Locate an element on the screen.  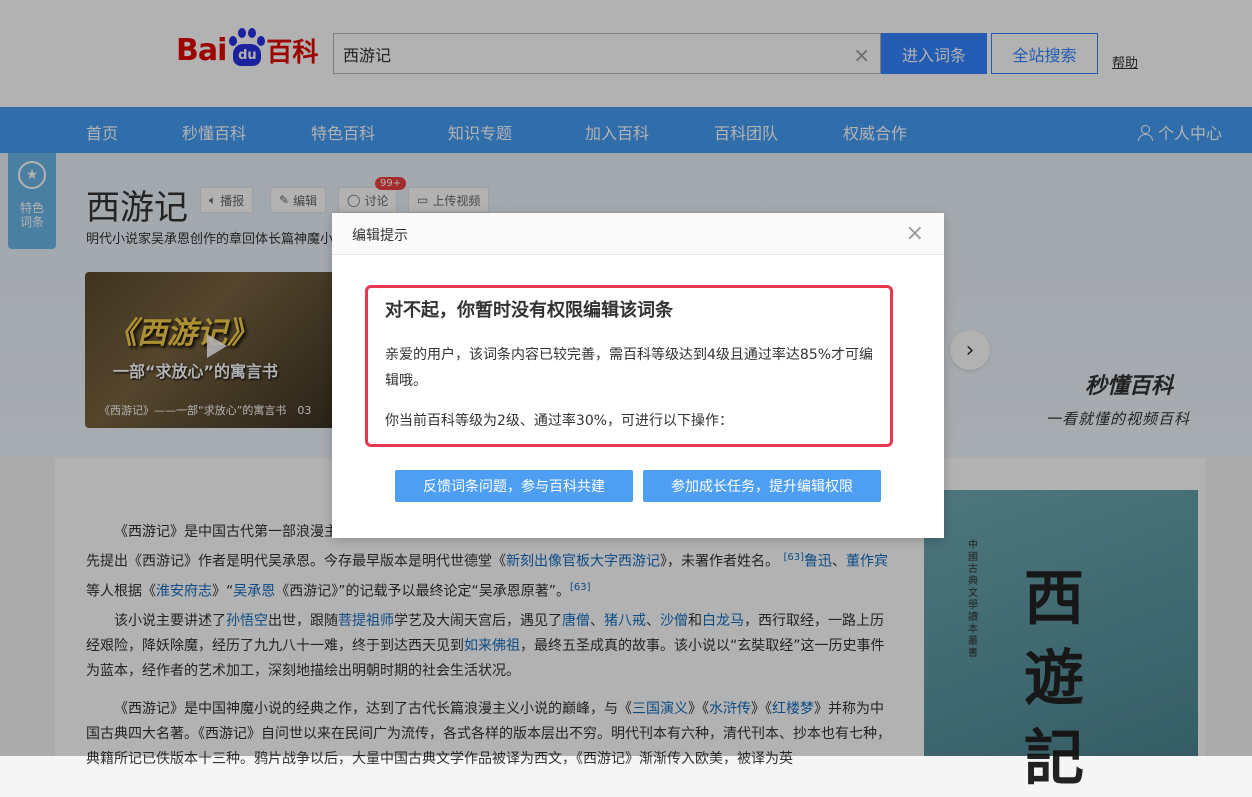
message-title: 对不起，你暂时没有权限编辑该词条 is located at coordinates (529, 310).